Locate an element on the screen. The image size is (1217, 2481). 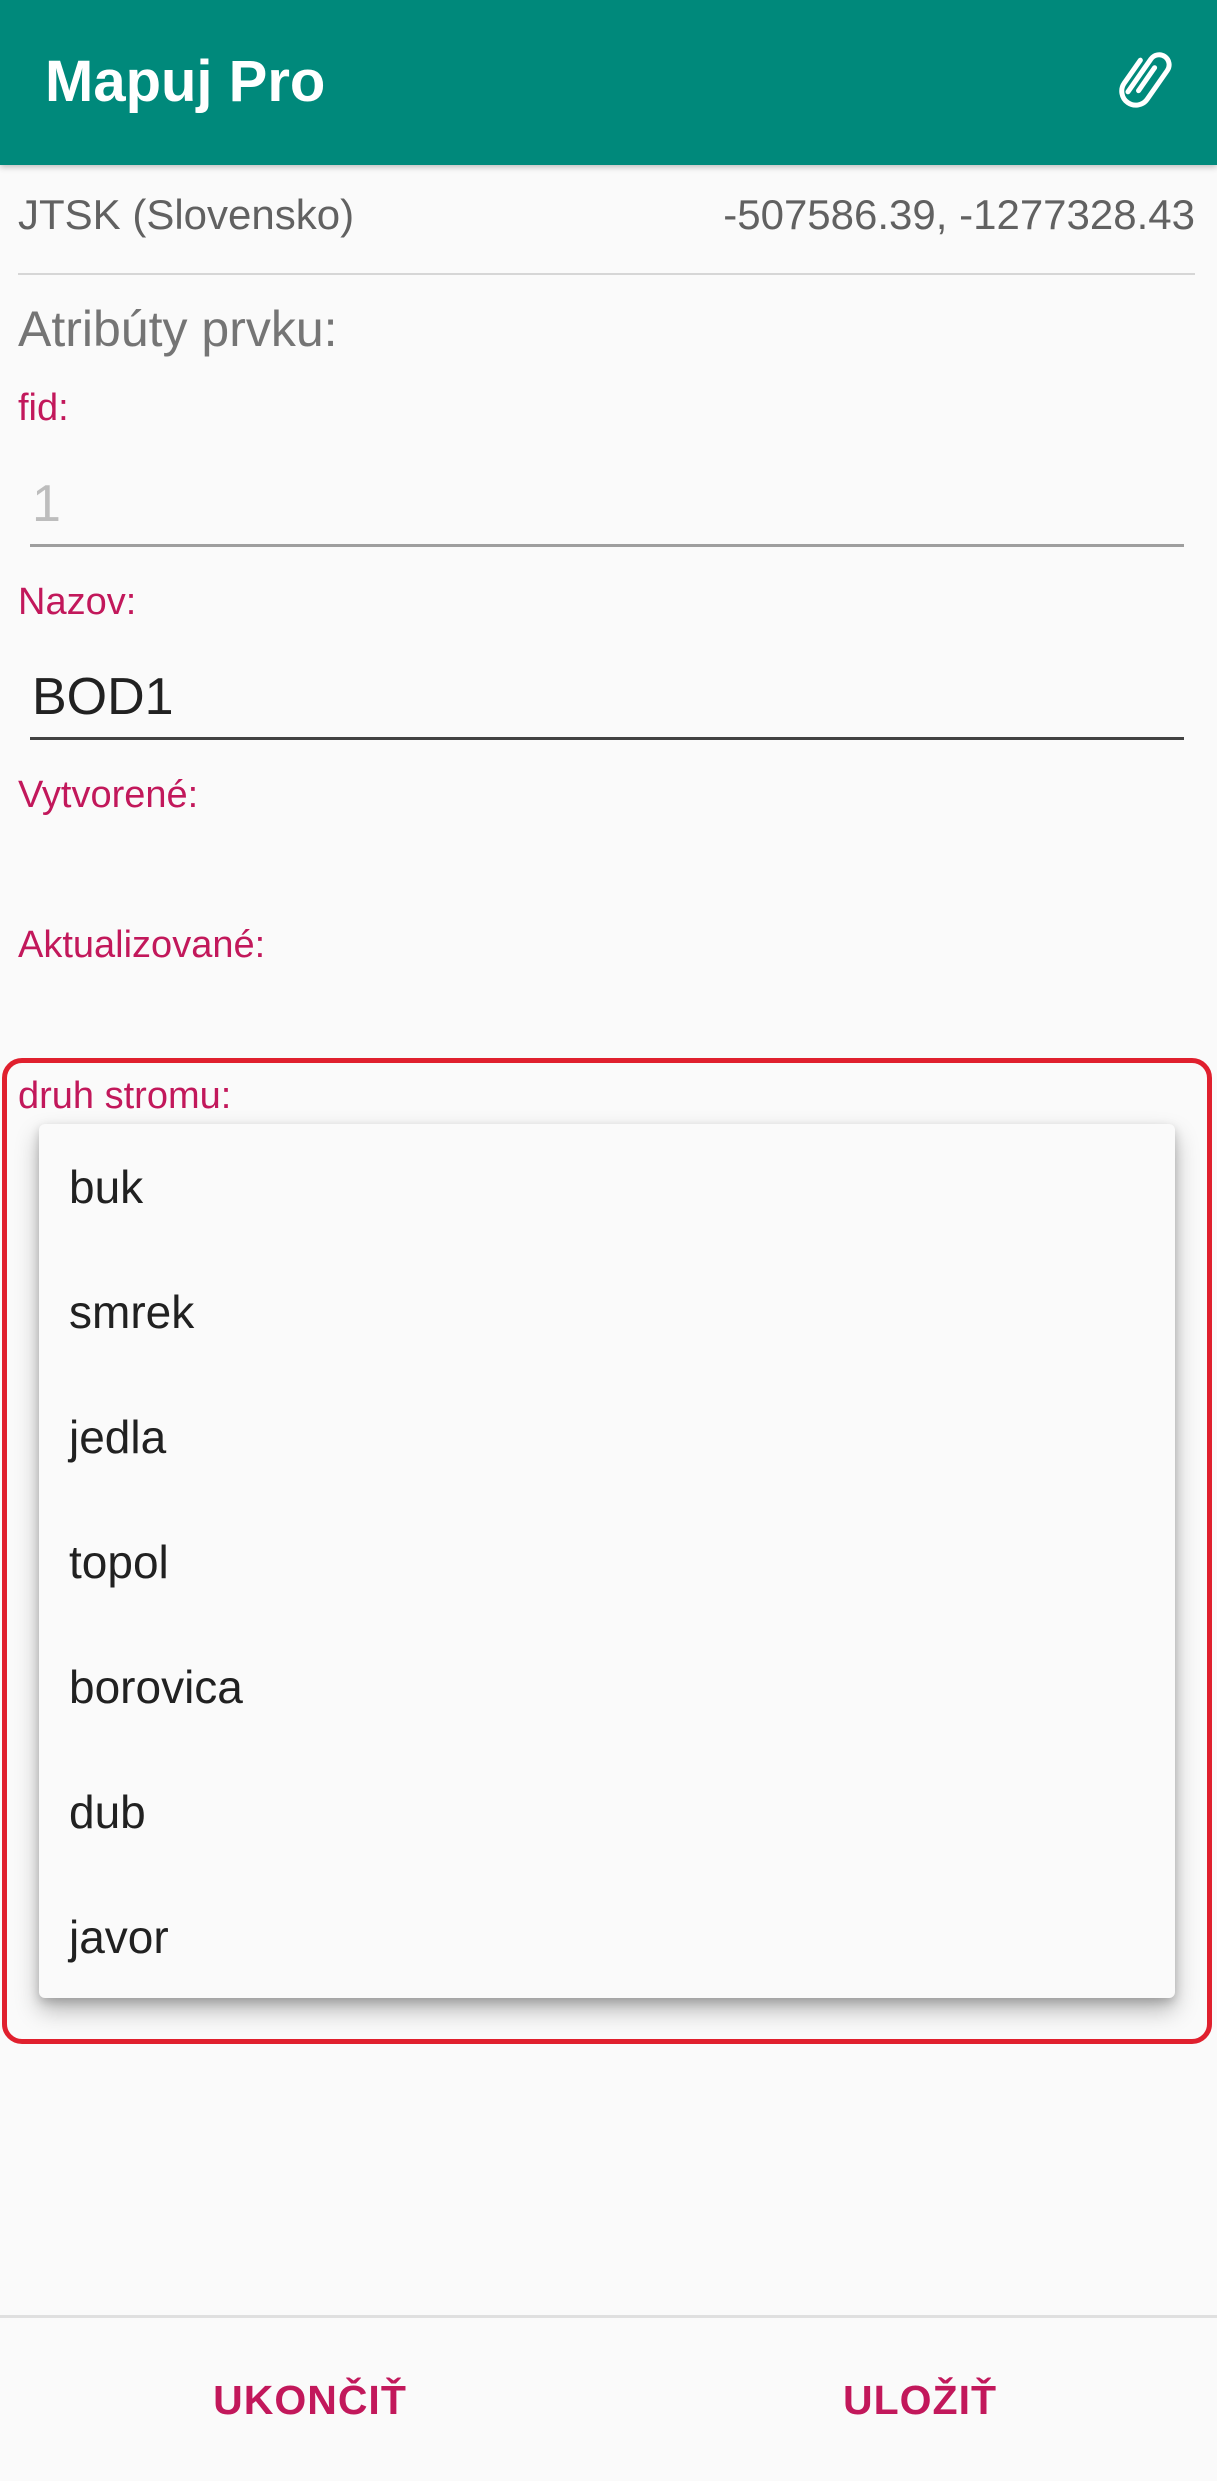
vytvorene-label: Vytvorené: is located at coordinates (108, 795).